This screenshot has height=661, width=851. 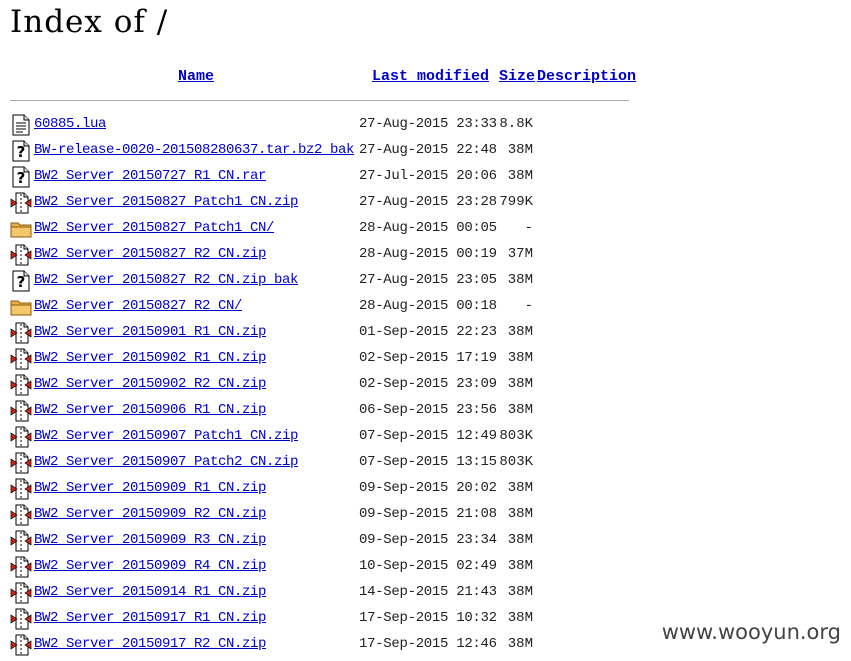 I want to click on file-link: BW2_Server_20150917_R1_CN.zip, so click(x=150, y=618).